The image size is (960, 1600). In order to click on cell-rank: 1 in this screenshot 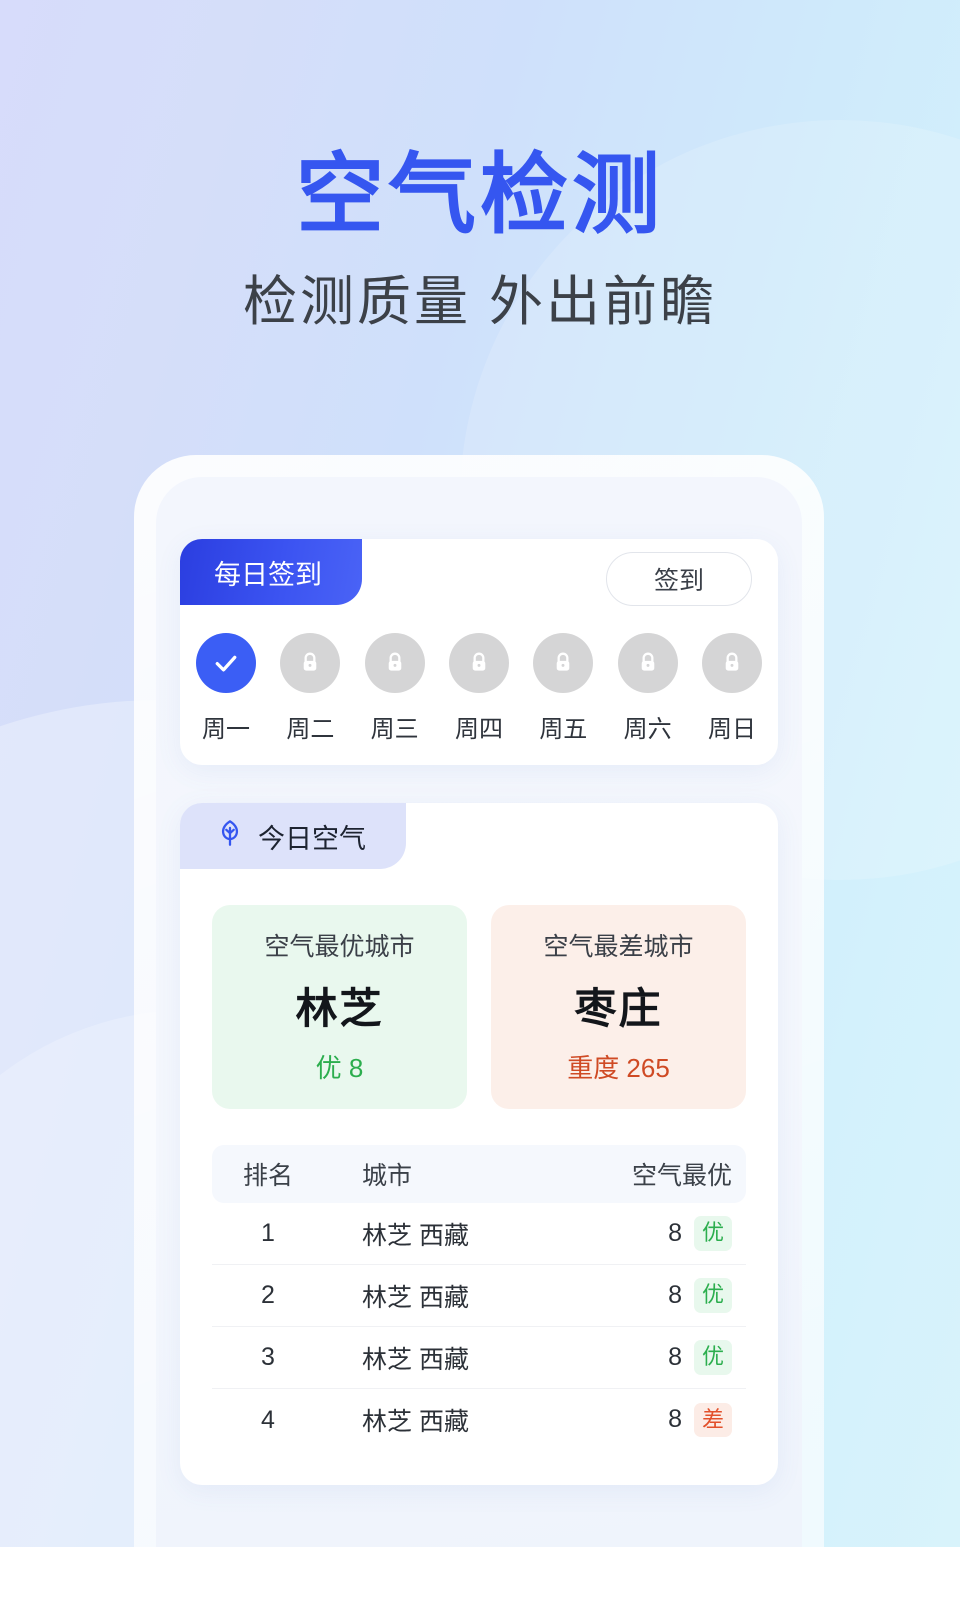, I will do `click(268, 1233)`.